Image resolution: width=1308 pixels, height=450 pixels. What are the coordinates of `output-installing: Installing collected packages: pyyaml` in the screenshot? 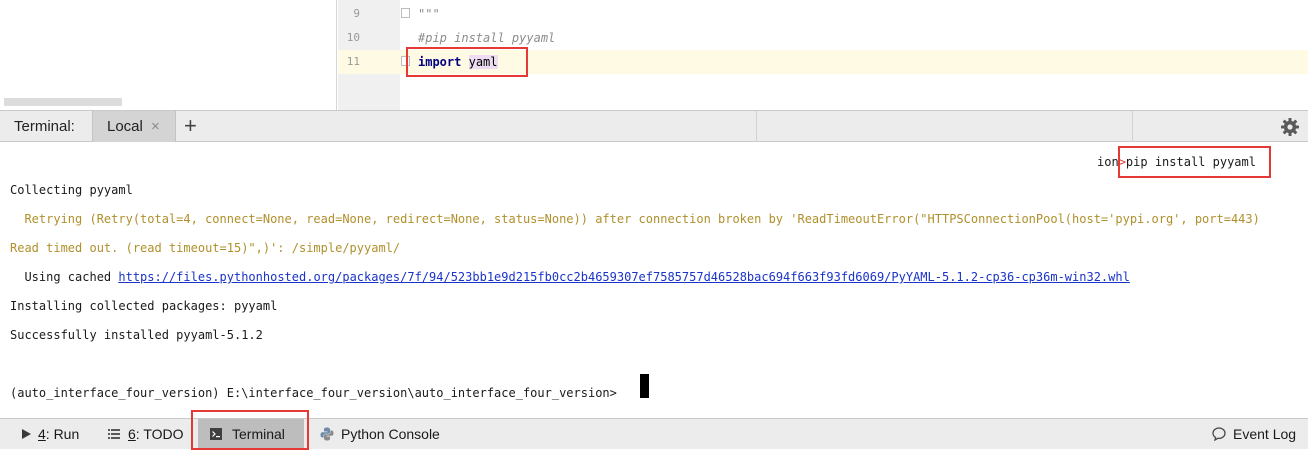 It's located at (144, 306).